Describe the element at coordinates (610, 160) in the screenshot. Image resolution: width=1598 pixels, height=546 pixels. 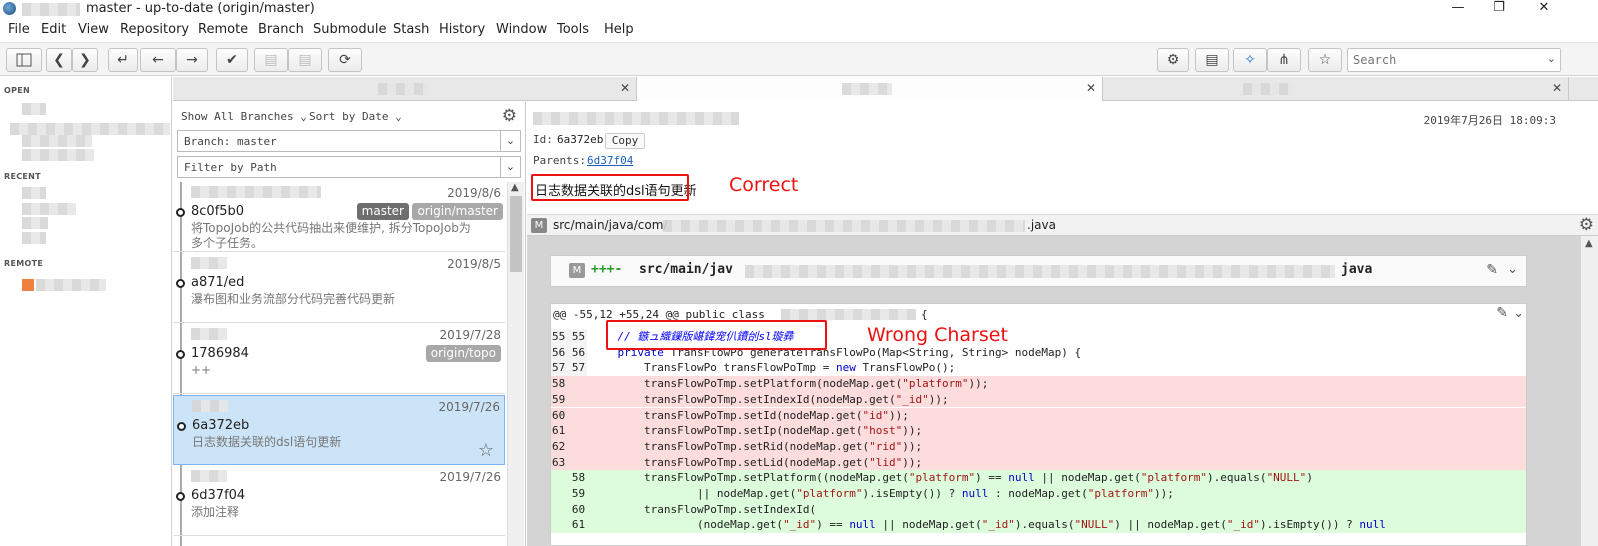
I see `parent-commit-link: 6d37f04` at that location.